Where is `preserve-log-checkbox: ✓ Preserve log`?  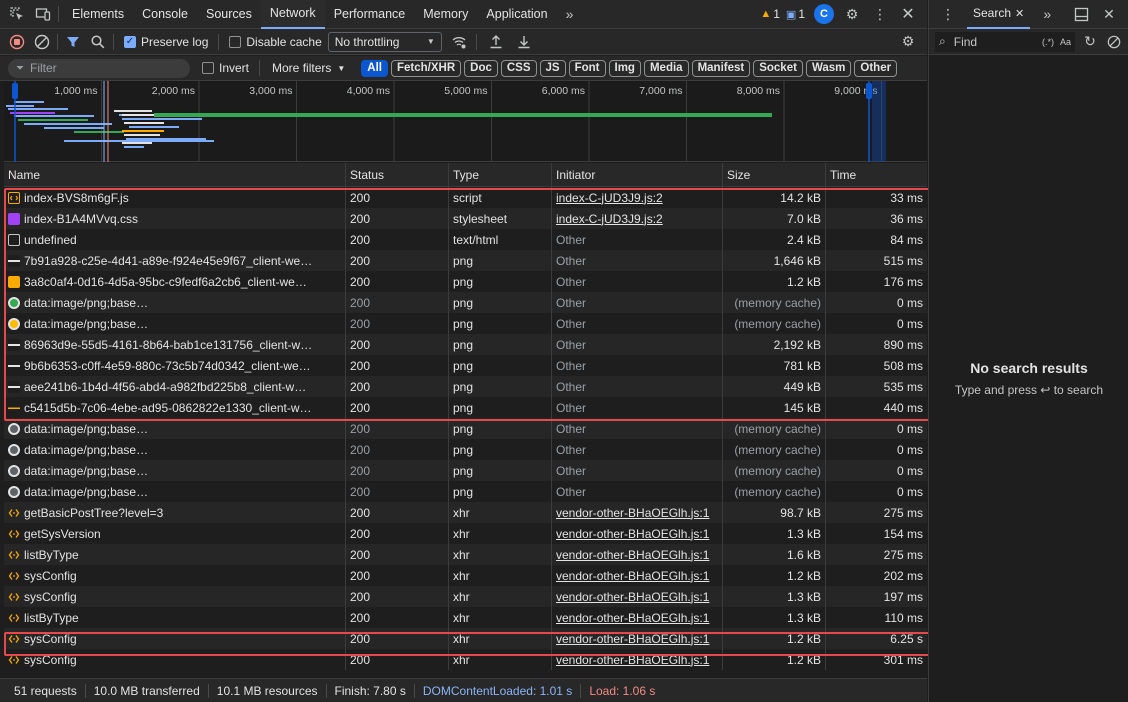
preserve-log-checkbox: ✓ Preserve log is located at coordinates (166, 42).